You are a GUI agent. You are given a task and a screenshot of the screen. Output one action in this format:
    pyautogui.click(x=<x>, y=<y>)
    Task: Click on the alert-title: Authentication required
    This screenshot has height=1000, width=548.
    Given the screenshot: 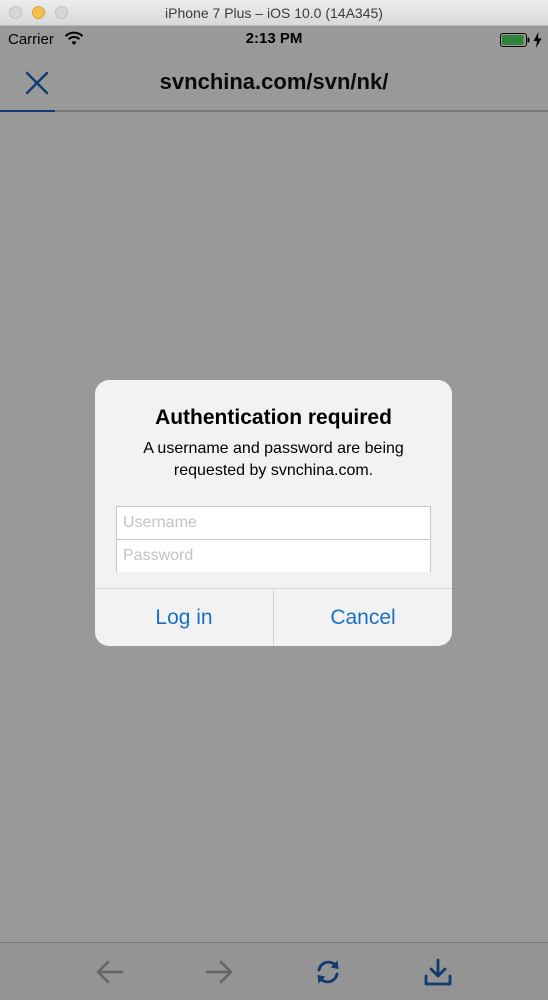 What is the action you would take?
    pyautogui.click(x=273, y=417)
    